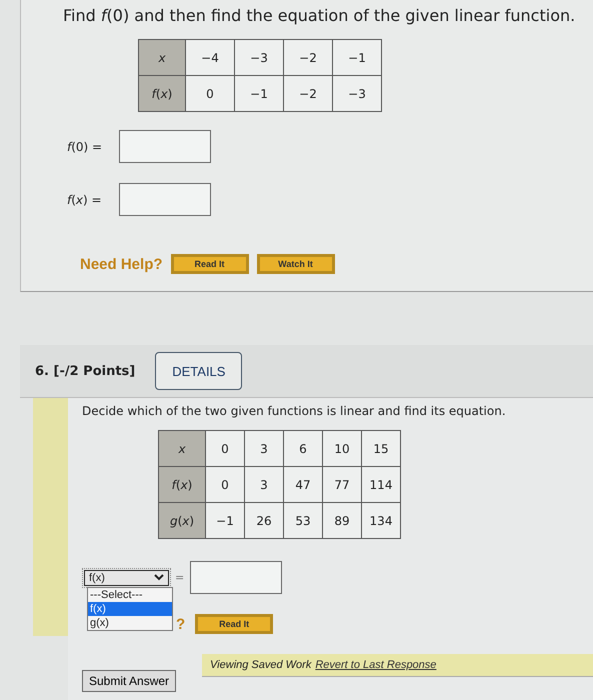 The image size is (593, 700). What do you see at coordinates (342, 448) in the screenshot?
I see `table-cell: 10` at bounding box center [342, 448].